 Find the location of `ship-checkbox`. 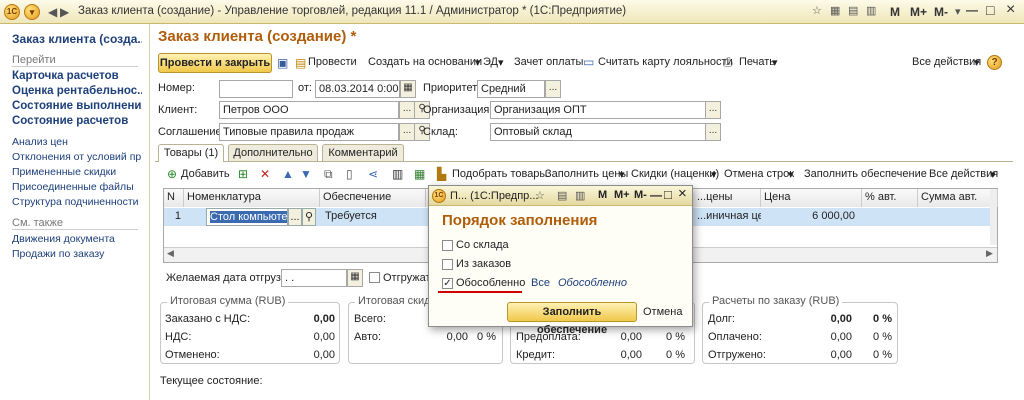

ship-checkbox is located at coordinates (374, 277).